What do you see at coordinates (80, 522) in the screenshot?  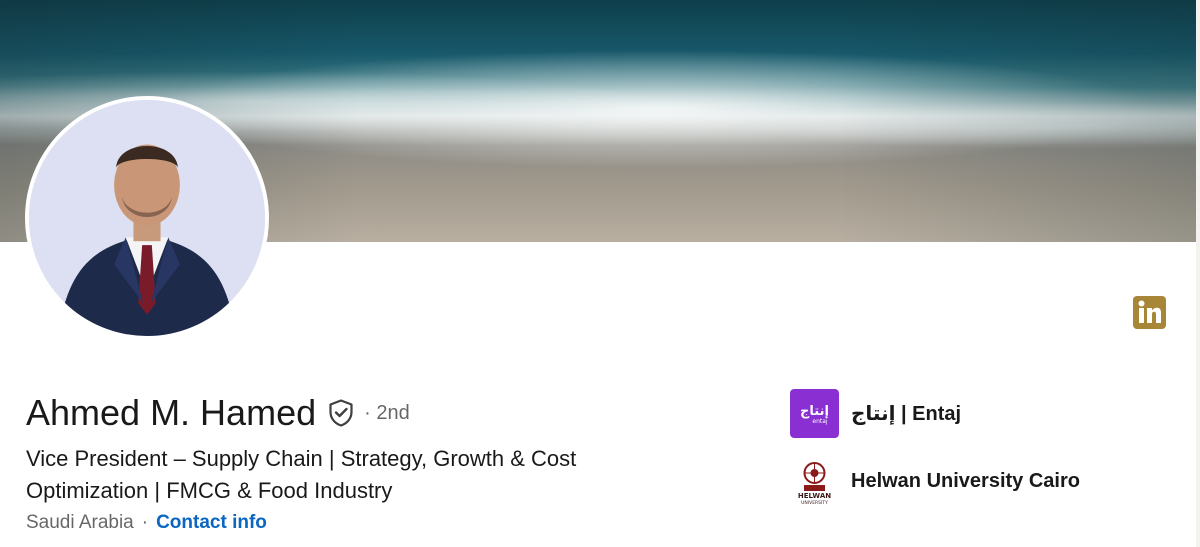 I see `profile-location: Saudi Arabia` at bounding box center [80, 522].